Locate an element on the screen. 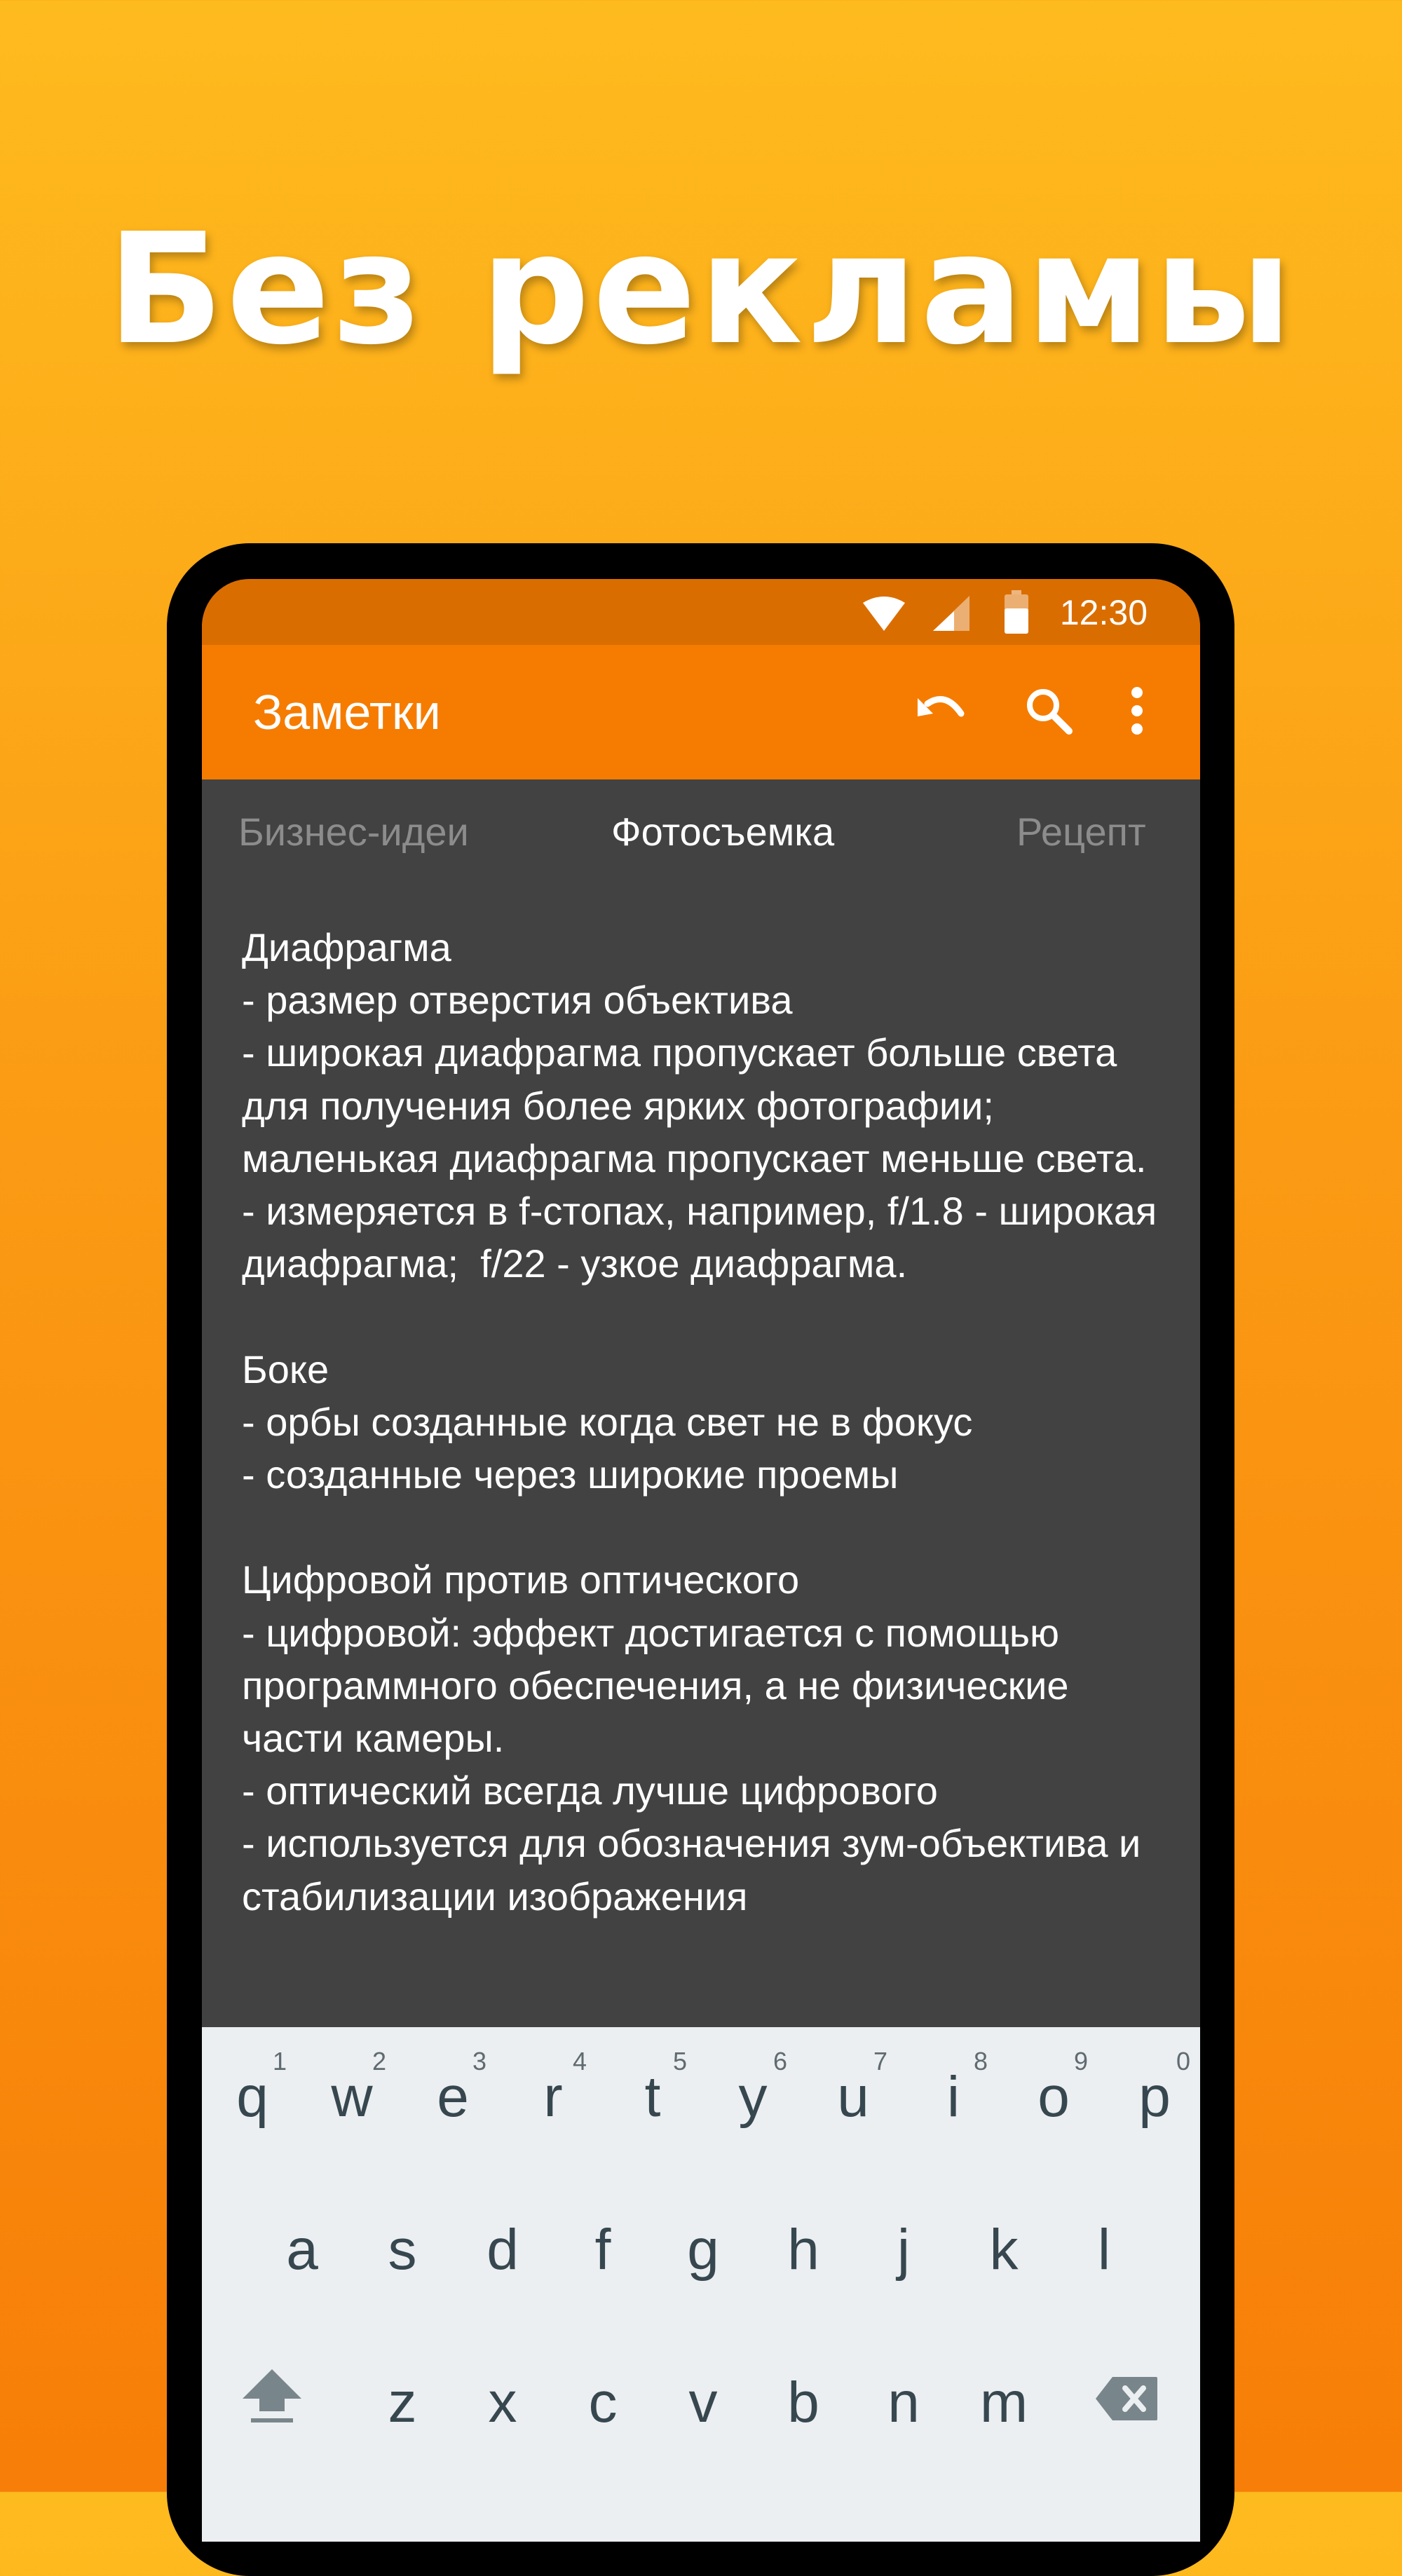 This screenshot has width=1402, height=2576. key-t: t is located at coordinates (652, 2097).